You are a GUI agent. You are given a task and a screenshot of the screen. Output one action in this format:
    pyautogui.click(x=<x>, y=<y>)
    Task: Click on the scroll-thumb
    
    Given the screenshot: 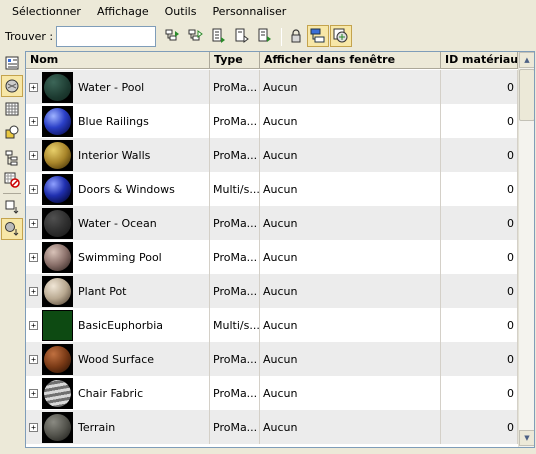 What is the action you would take?
    pyautogui.click(x=526, y=95)
    